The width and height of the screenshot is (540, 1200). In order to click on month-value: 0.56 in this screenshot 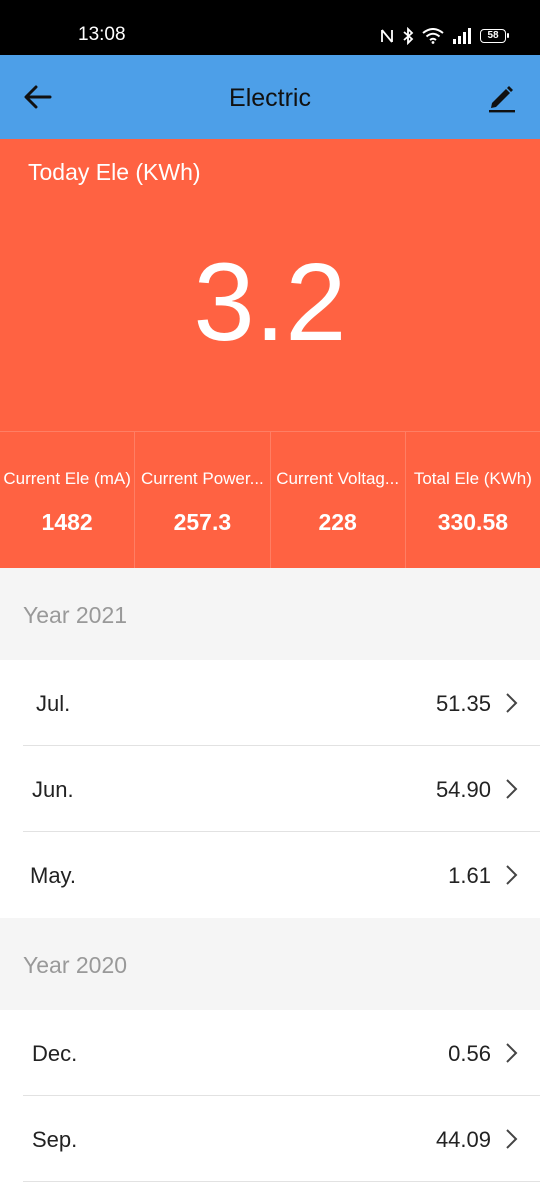, I will do `click(469, 1053)`.